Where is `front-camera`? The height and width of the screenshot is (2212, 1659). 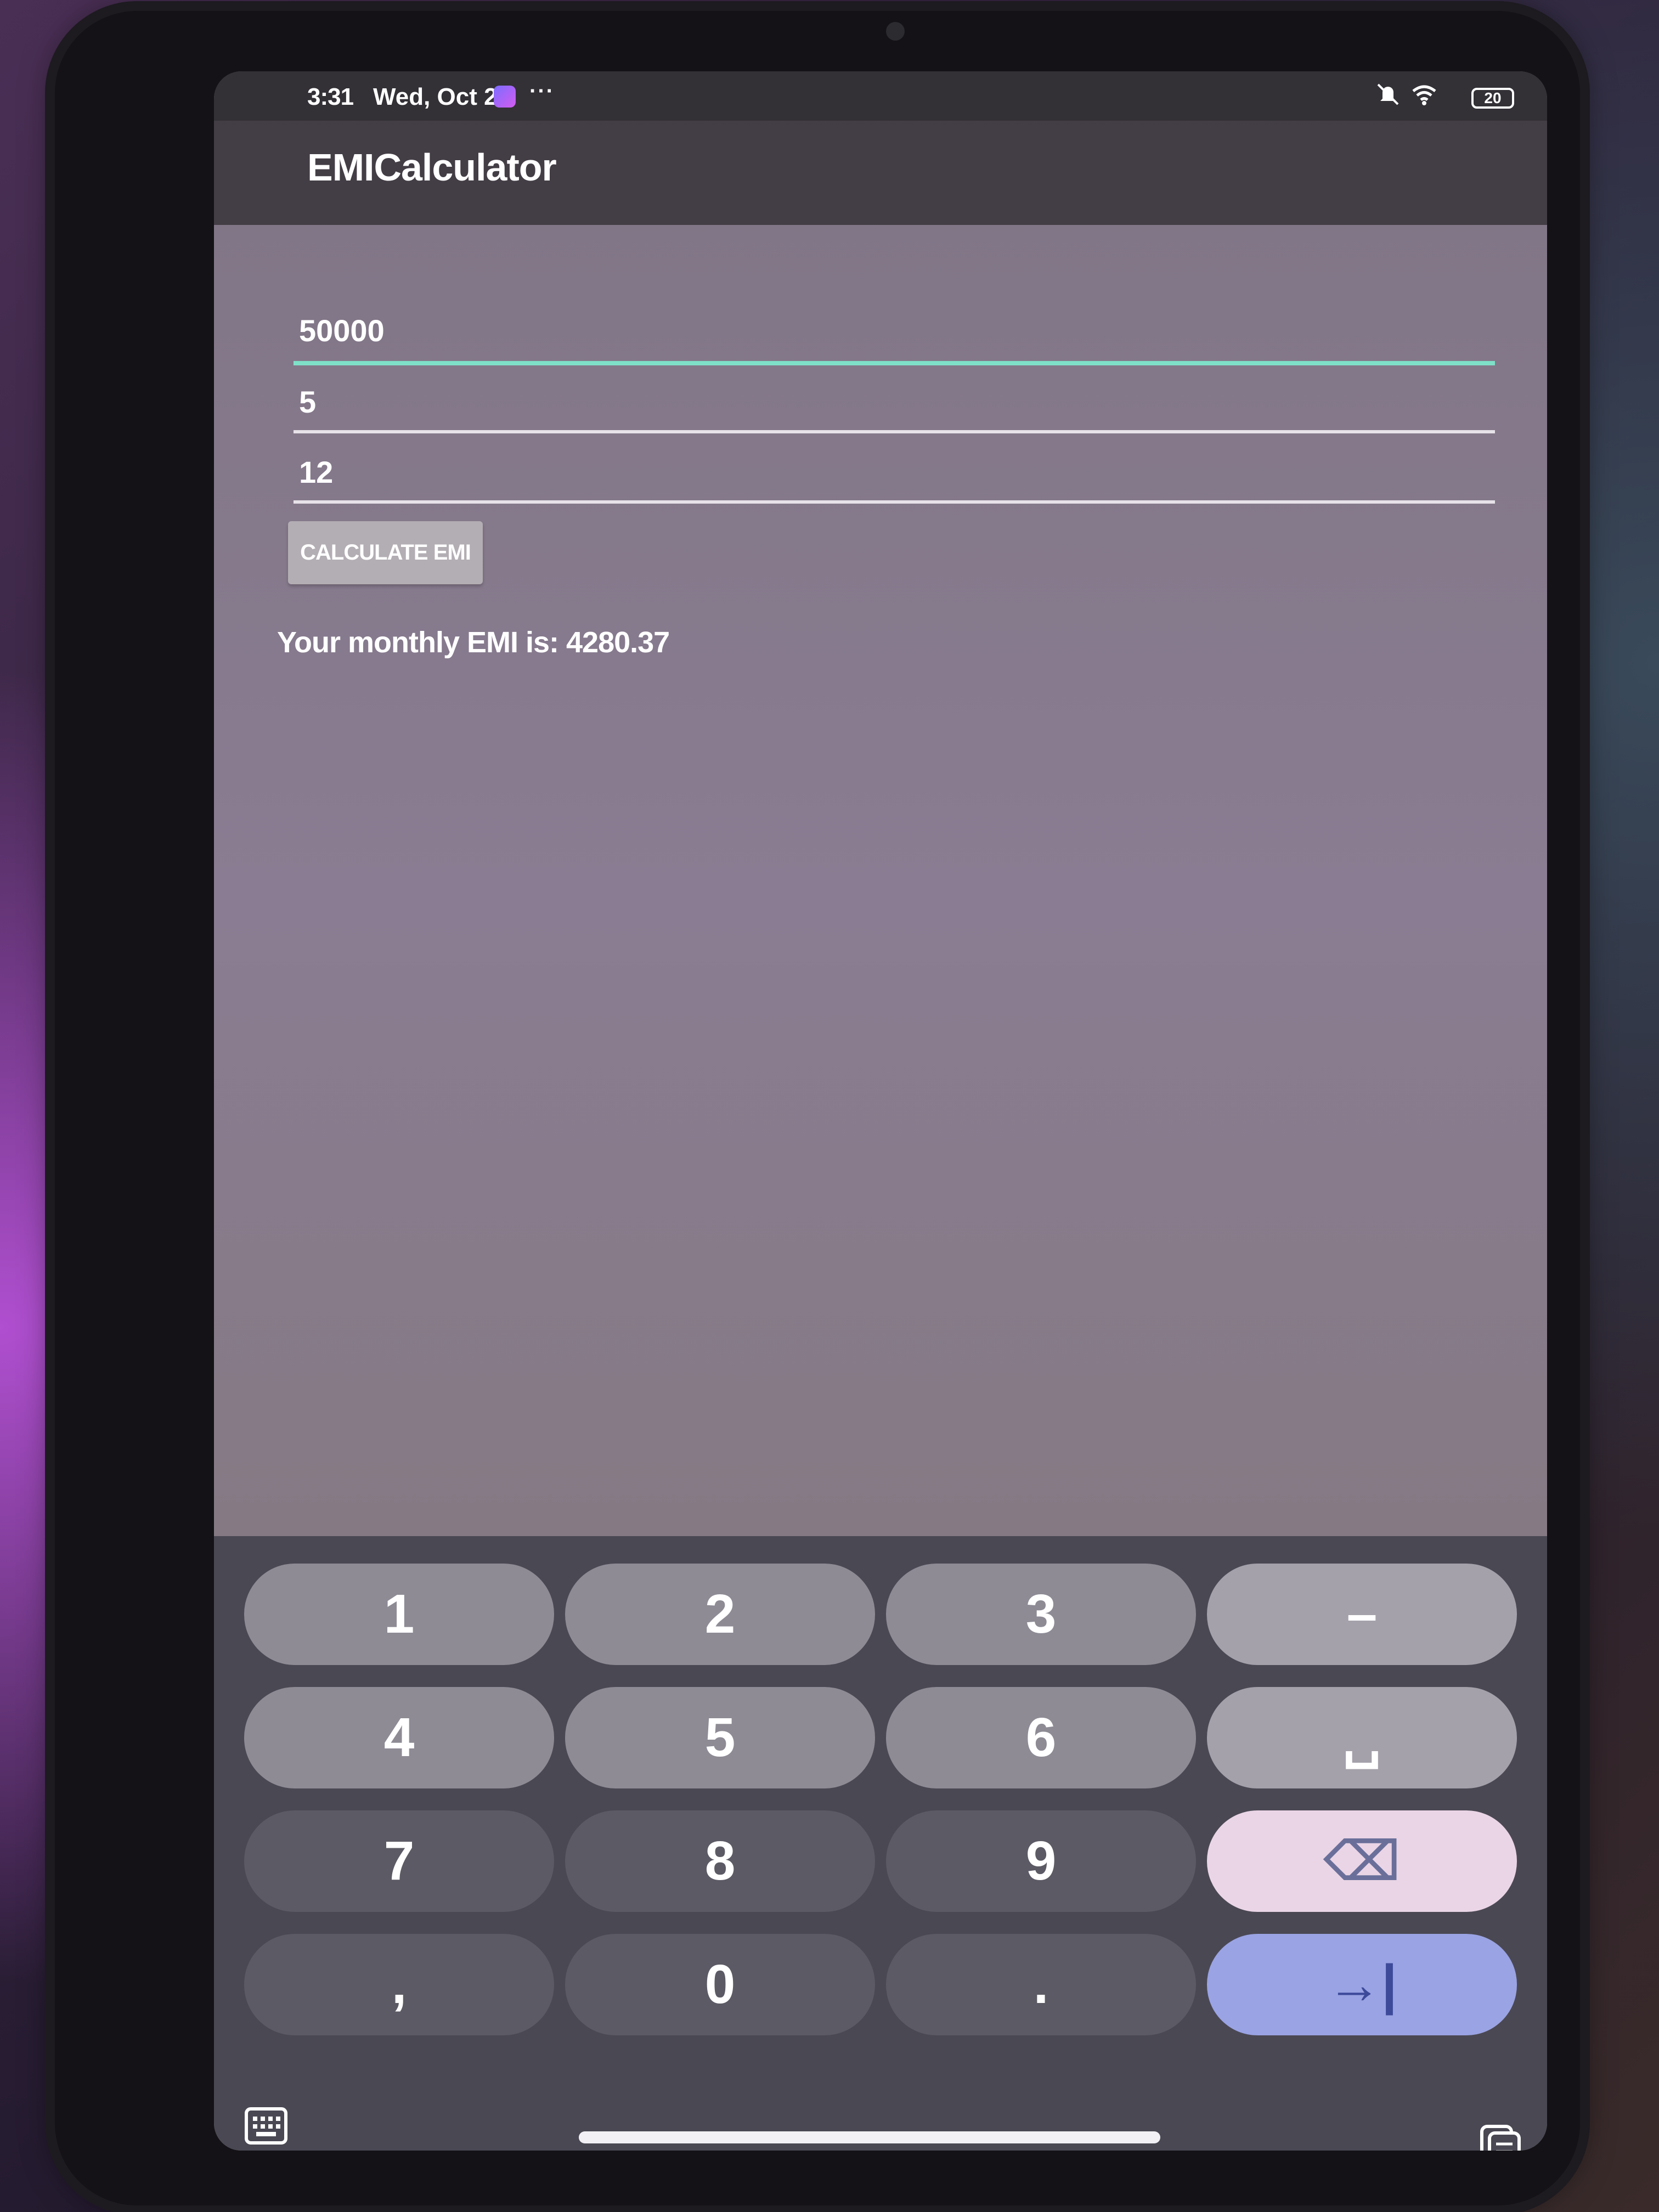 front-camera is located at coordinates (895, 32).